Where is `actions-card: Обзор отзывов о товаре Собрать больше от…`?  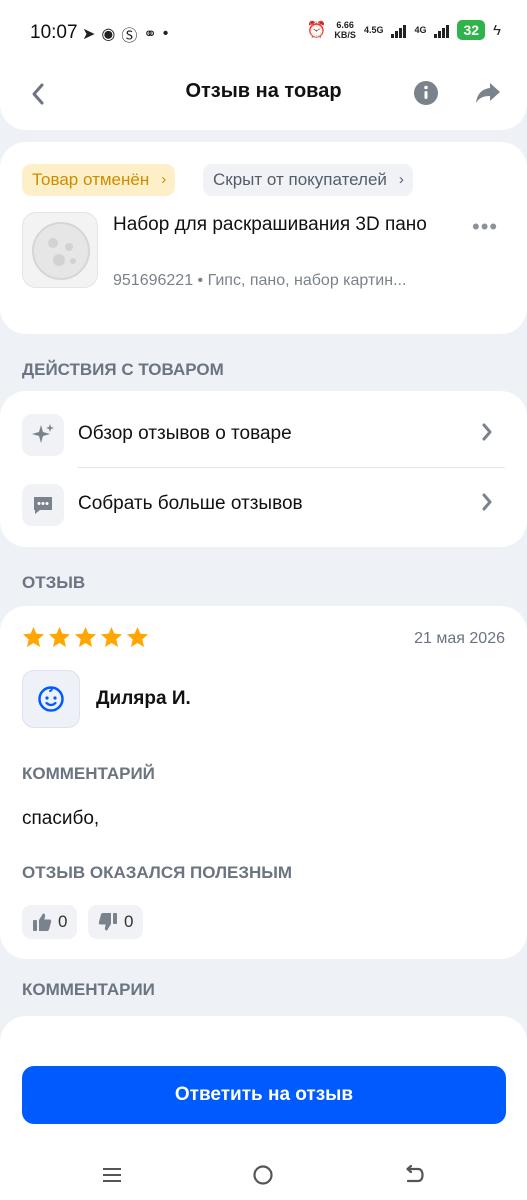 actions-card: Обзор отзывов о товаре Собрать больше от… is located at coordinates (263, 469).